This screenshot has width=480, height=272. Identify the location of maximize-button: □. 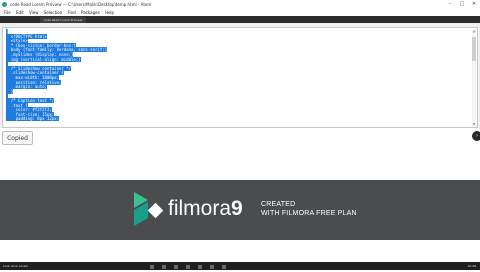
(462, 4).